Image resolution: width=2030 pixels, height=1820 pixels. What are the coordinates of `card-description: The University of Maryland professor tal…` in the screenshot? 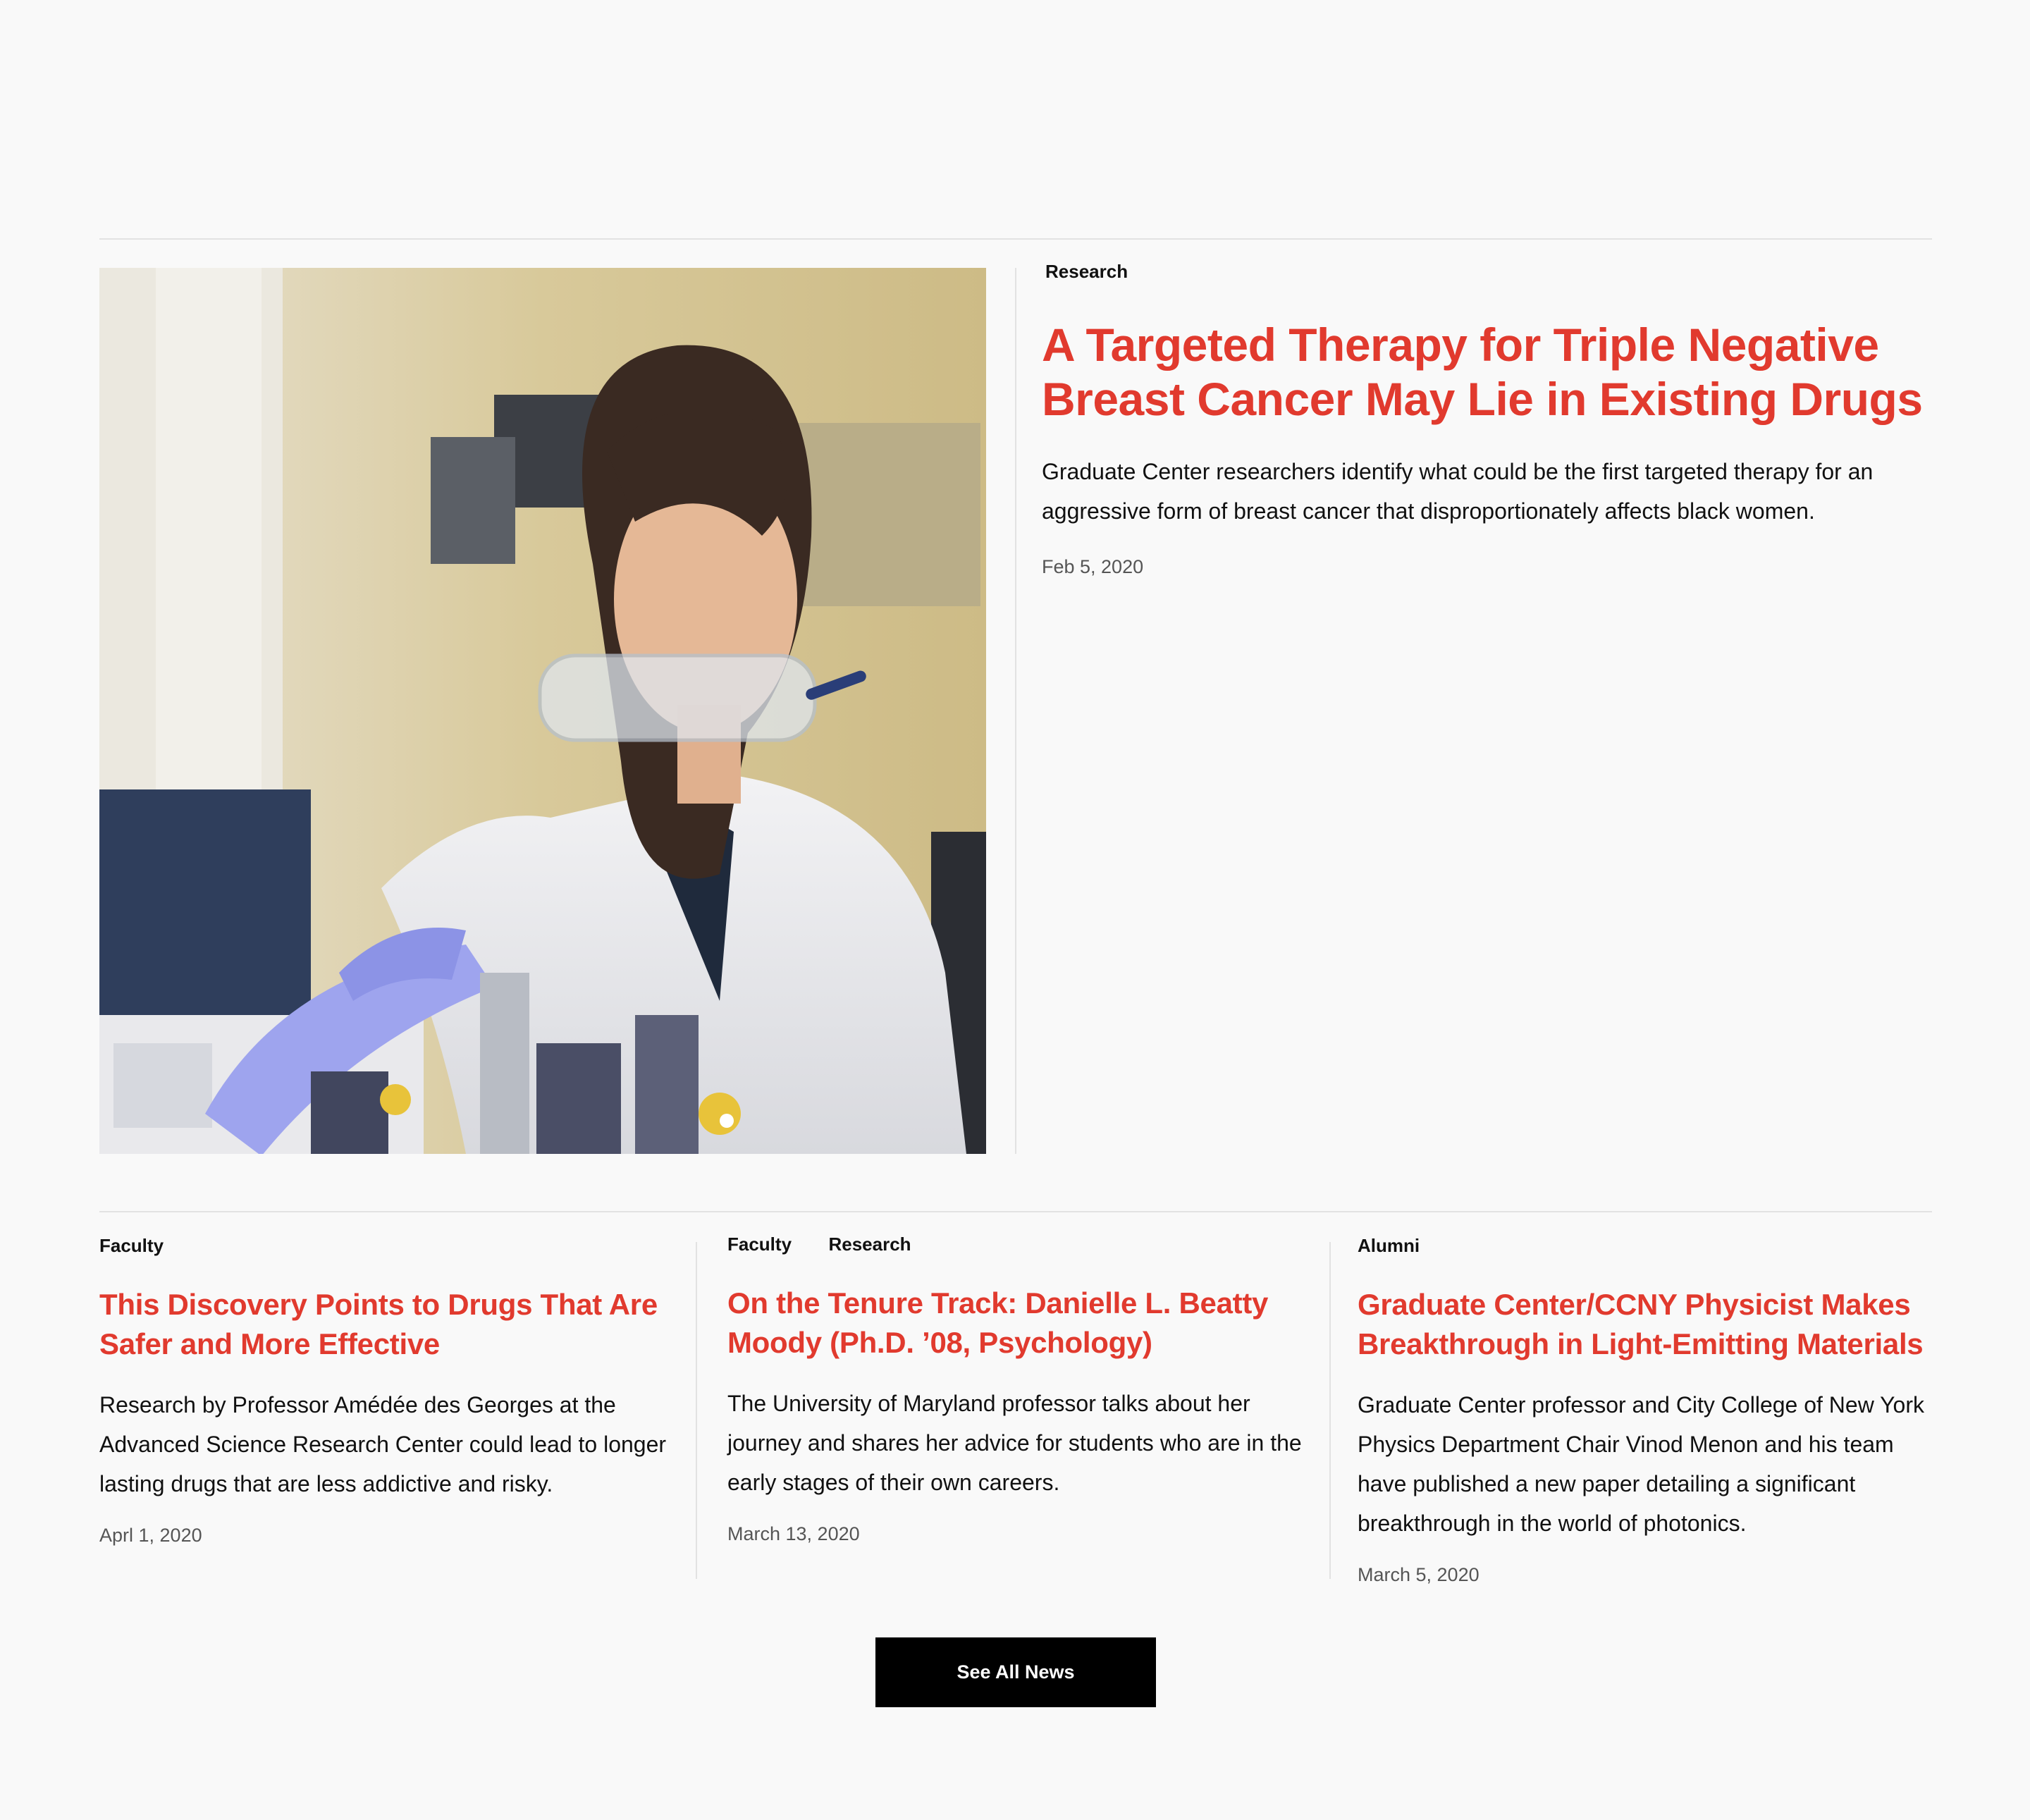 It's located at (1015, 1443).